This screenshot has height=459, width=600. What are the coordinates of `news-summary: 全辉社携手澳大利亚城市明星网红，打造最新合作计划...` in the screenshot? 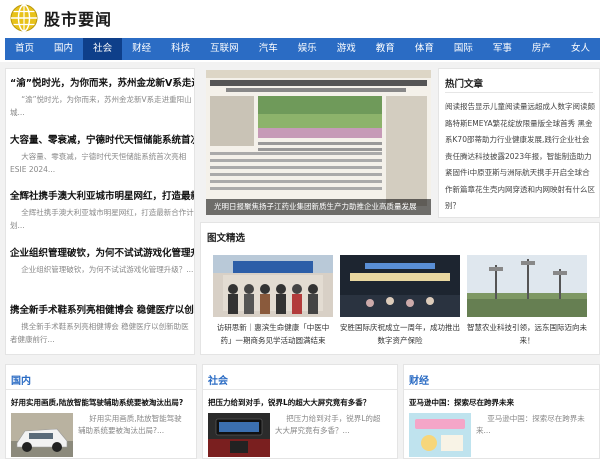 It's located at (102, 219).